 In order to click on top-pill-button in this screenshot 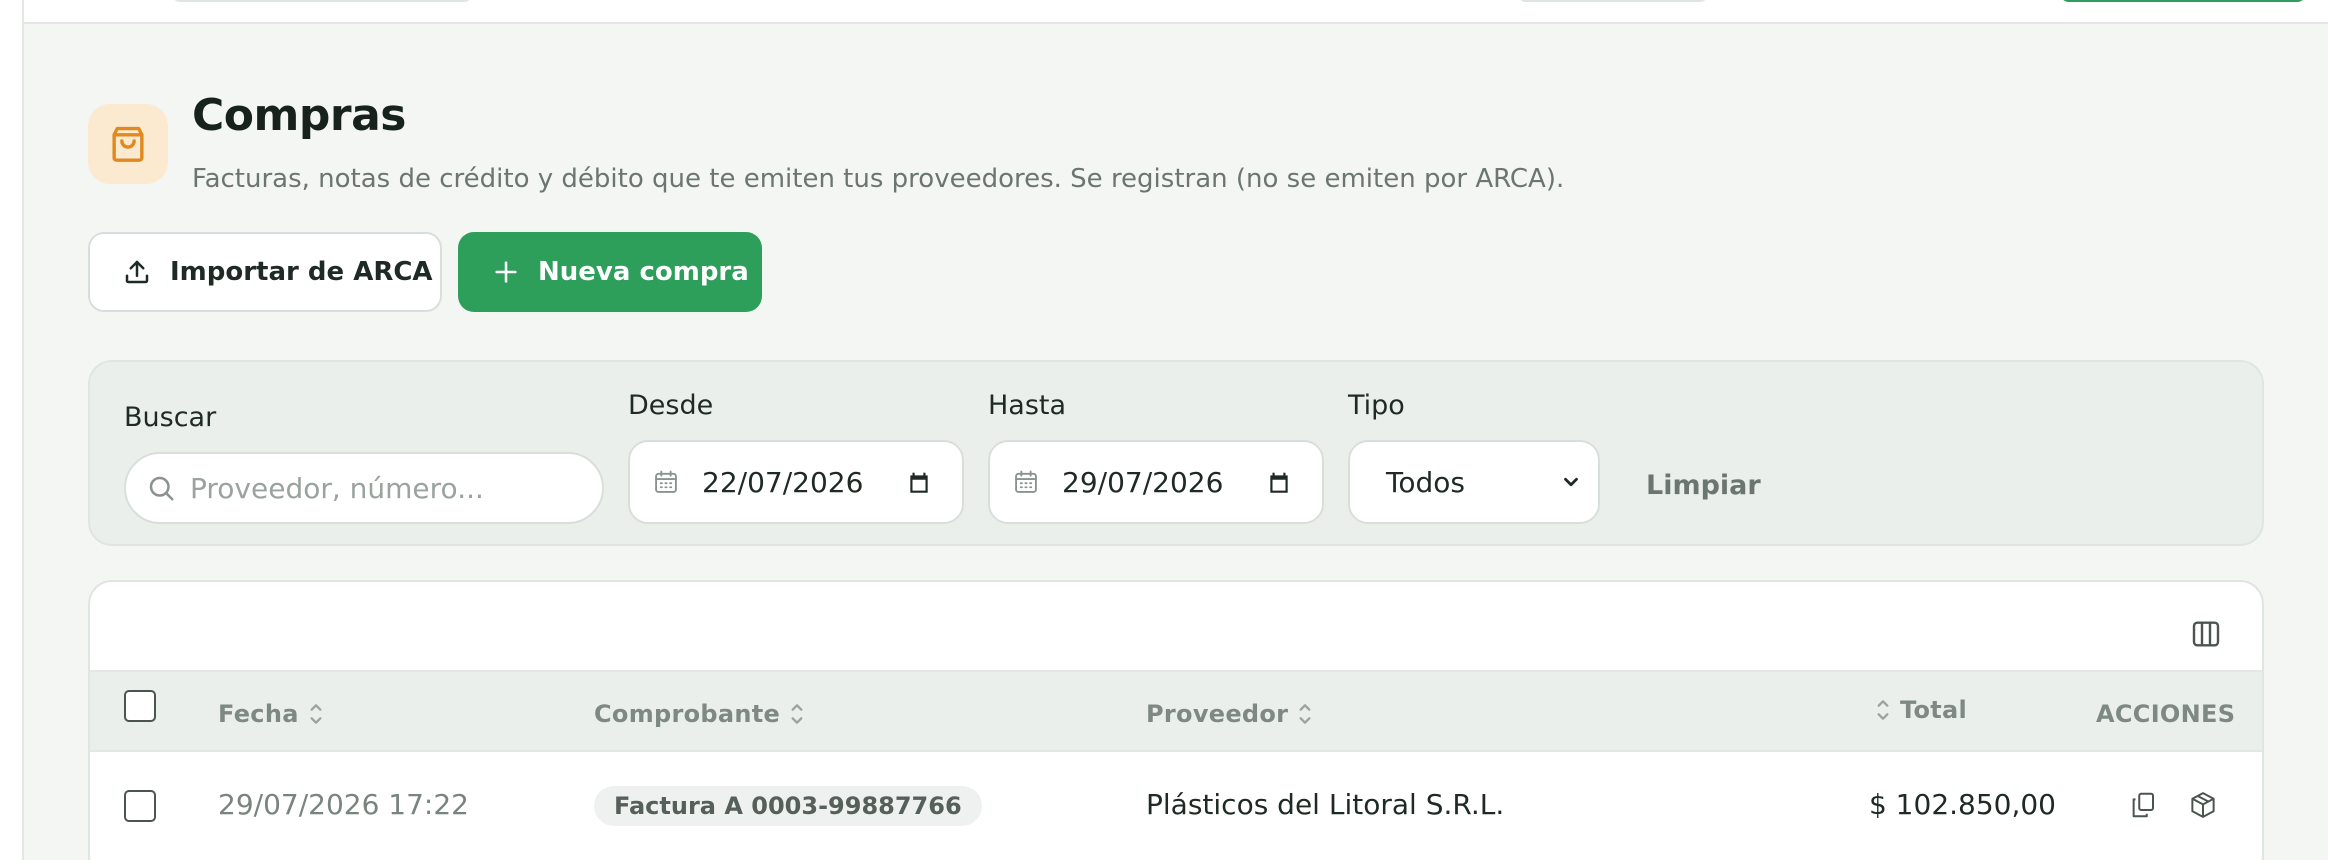, I will do `click(1613, 1)`.